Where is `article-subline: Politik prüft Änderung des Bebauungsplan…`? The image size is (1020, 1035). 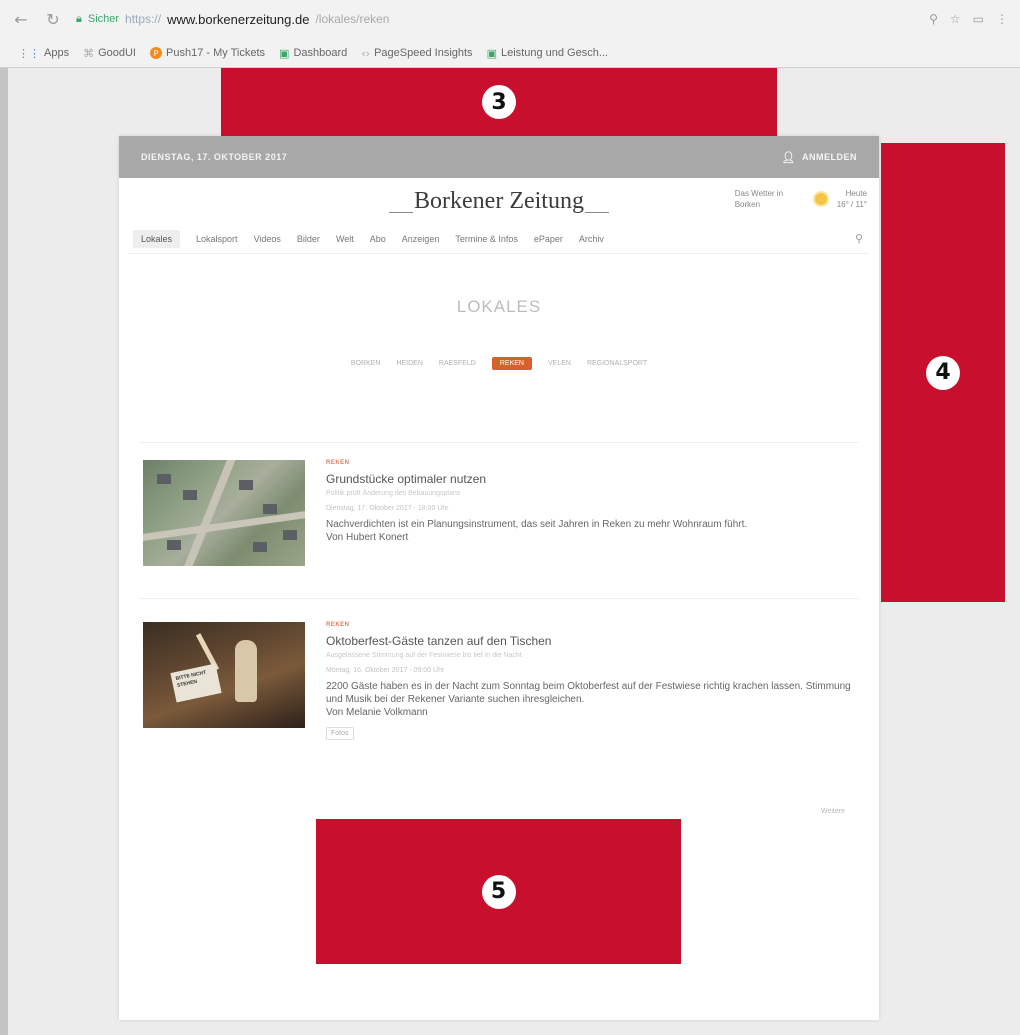
article-subline: Politik prüft Änderung des Bebauungsplan… is located at coordinates (393, 493).